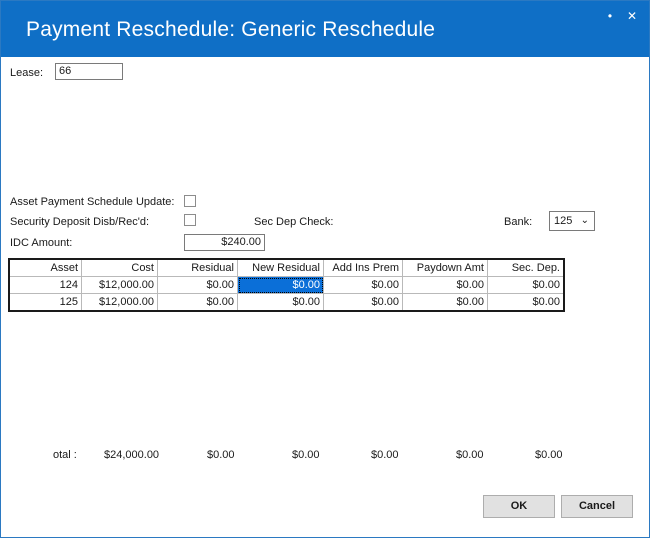 The height and width of the screenshot is (538, 650). I want to click on total-cost: $24,000.00, so click(132, 455).